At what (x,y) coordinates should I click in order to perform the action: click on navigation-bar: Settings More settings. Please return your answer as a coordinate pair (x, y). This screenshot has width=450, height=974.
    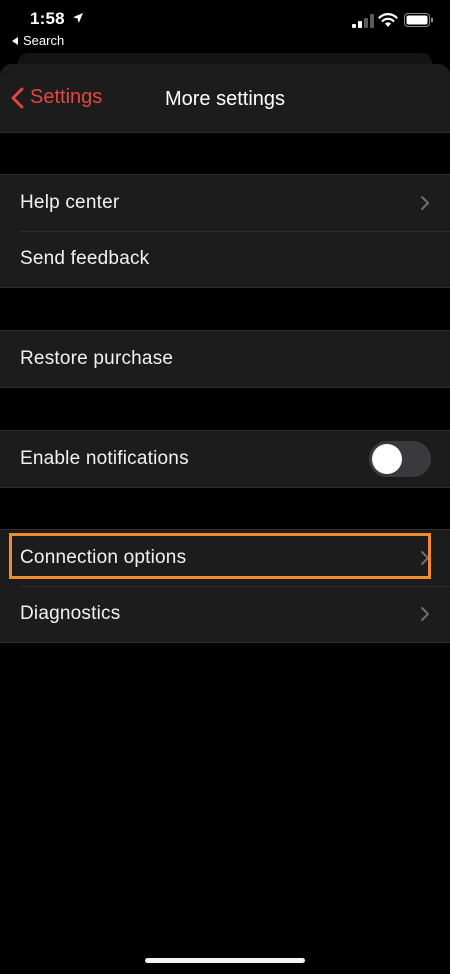
    Looking at the image, I should click on (225, 98).